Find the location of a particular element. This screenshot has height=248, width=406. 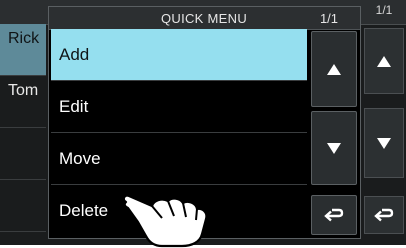

scroll-down-button is located at coordinates (334, 148).